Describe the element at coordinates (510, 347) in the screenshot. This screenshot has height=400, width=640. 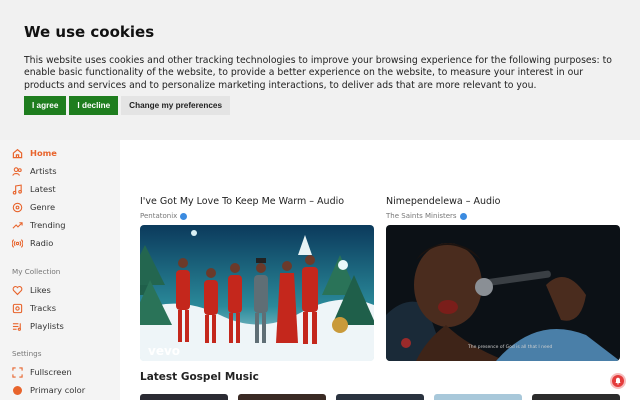
I see `video-caption: The presence of God is all that I need` at that location.